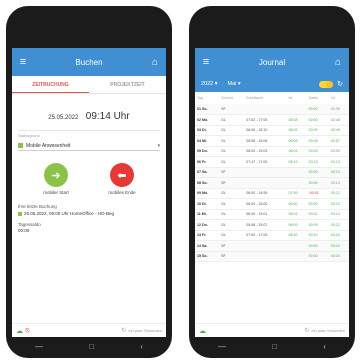  What do you see at coordinates (272, 98) in the screenshot?
I see `table-header: Tag Schicht Arbeitszeit Ist Saldo Inf.` at bounding box center [272, 98].